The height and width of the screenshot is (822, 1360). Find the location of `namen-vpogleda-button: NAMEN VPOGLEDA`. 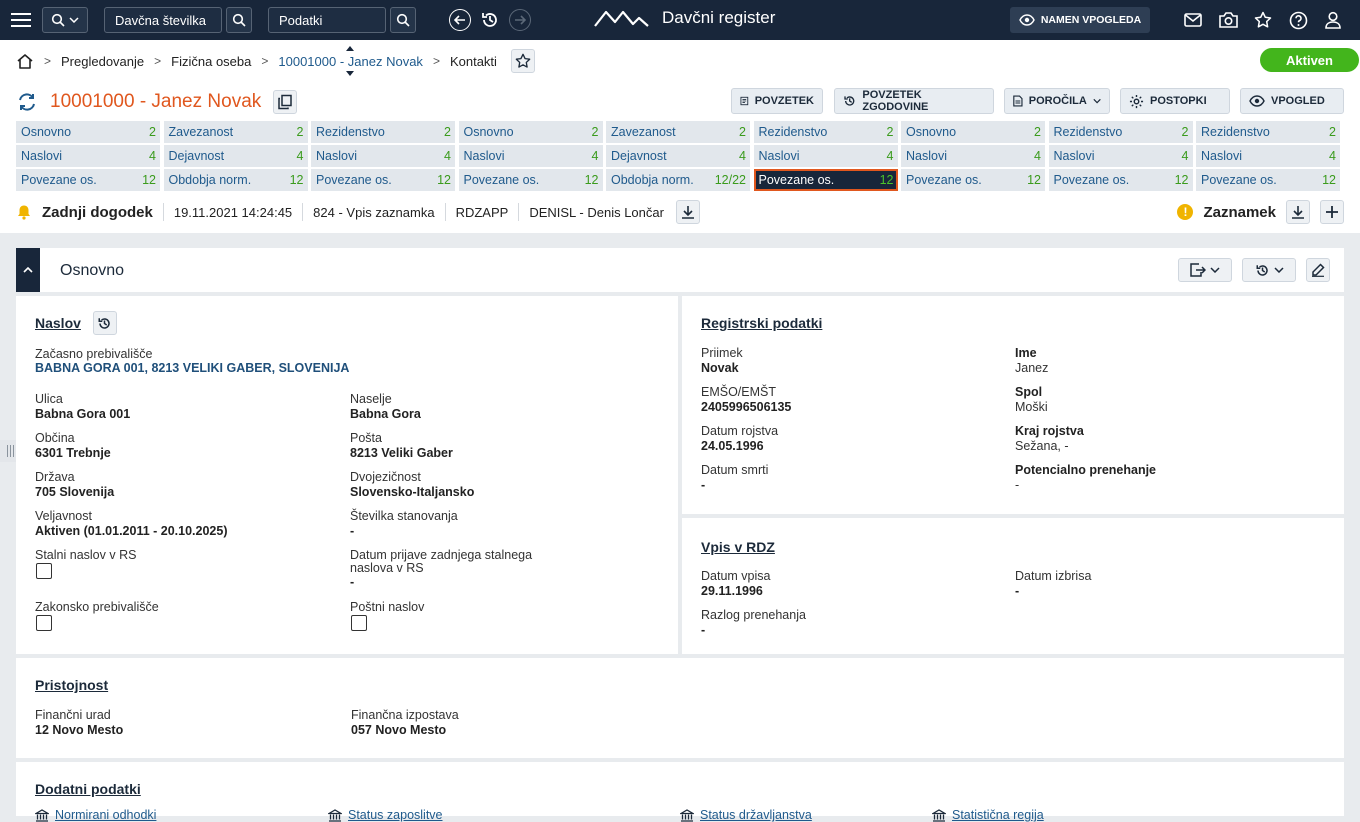

namen-vpogleda-button: NAMEN VPOGLEDA is located at coordinates (1080, 20).